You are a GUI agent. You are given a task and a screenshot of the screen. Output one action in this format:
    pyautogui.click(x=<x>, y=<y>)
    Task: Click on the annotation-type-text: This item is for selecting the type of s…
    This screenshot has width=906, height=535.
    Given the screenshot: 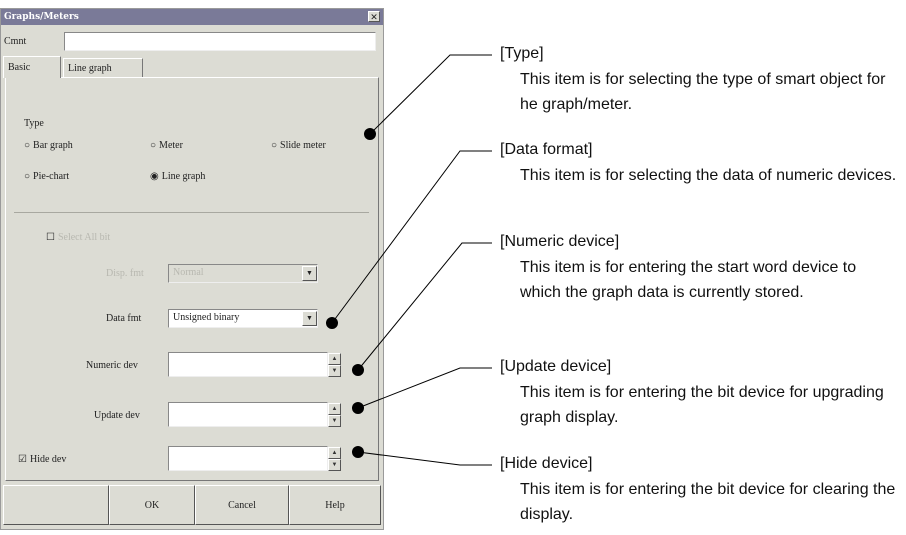 What is the action you would take?
    pyautogui.click(x=703, y=92)
    